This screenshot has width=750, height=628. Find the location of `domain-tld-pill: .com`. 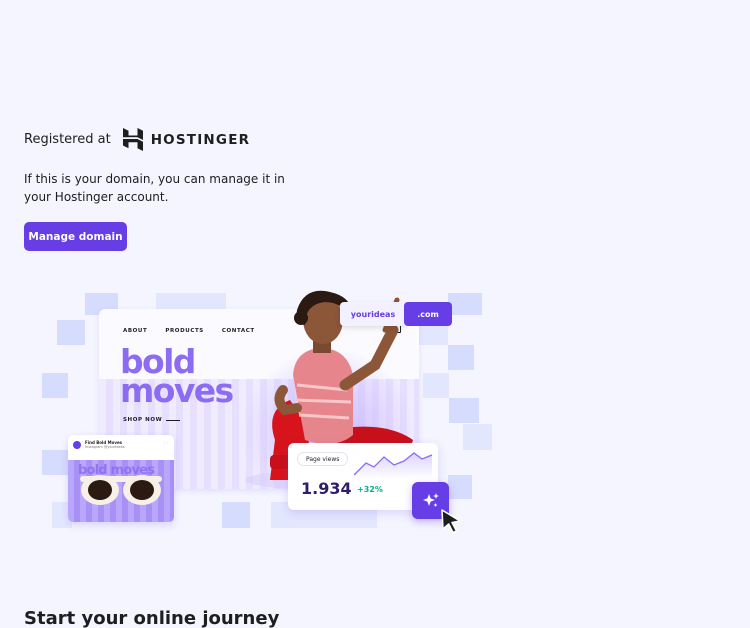

domain-tld-pill: .com is located at coordinates (428, 314).